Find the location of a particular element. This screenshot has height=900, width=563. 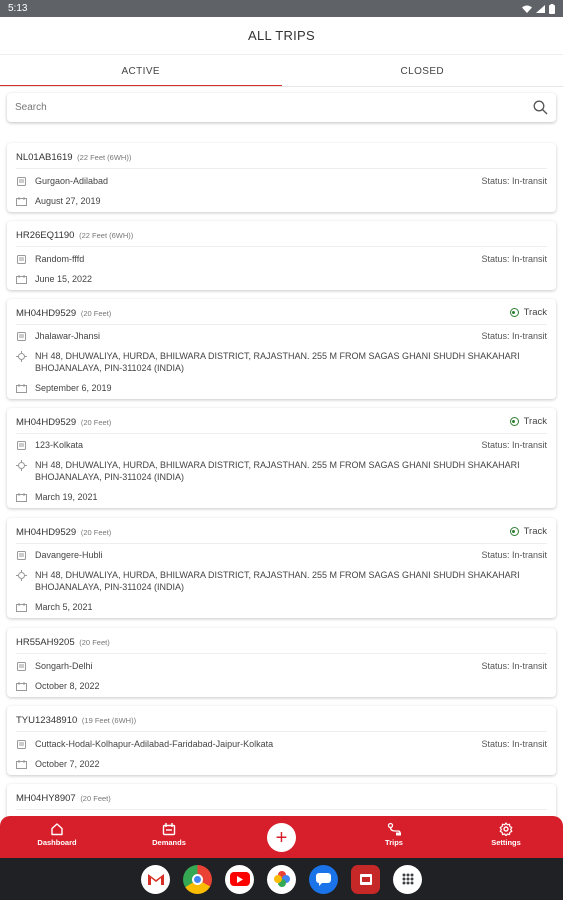

date-row: October 8, 2022 is located at coordinates (281, 687).